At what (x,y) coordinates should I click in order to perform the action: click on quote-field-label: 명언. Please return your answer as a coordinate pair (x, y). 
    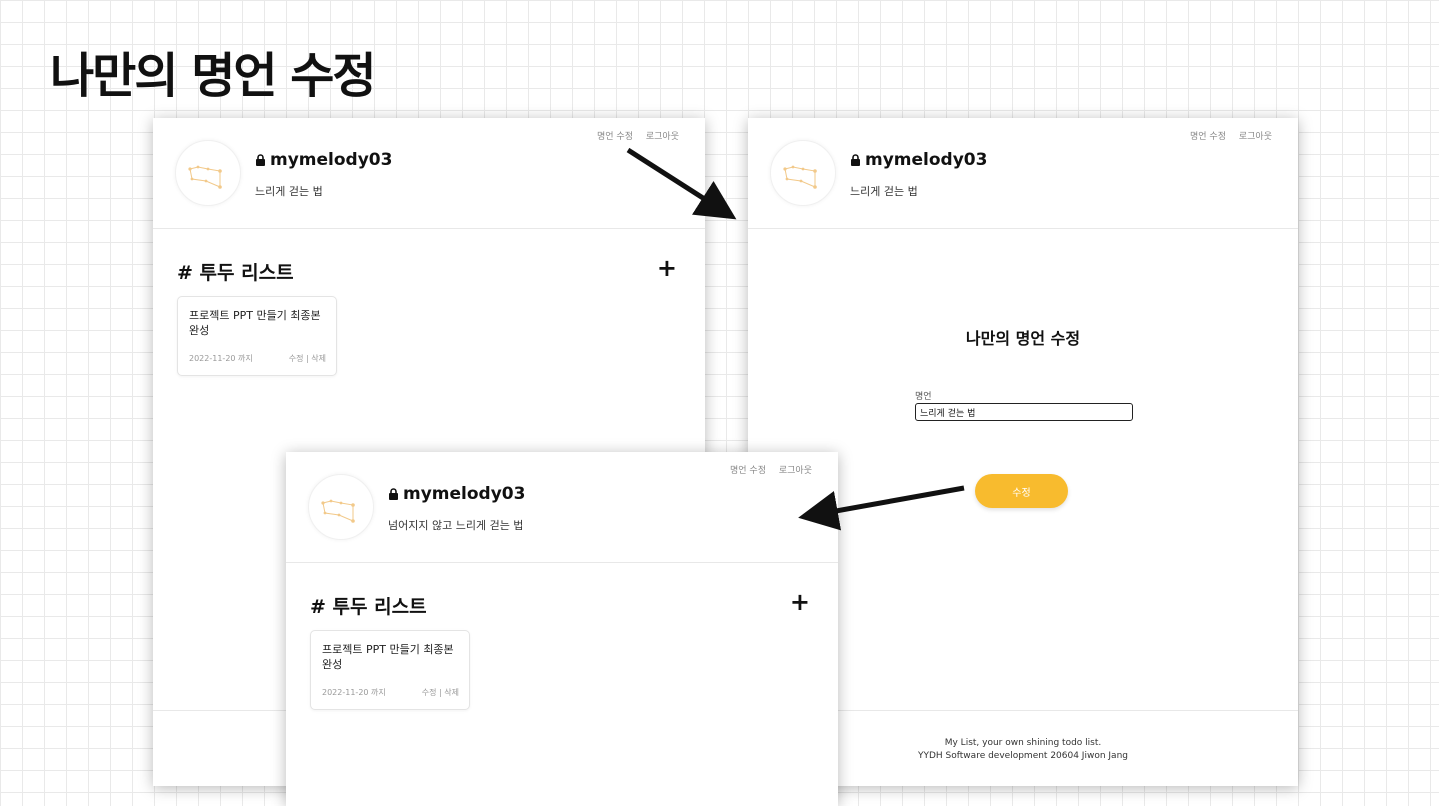
    Looking at the image, I should click on (923, 397).